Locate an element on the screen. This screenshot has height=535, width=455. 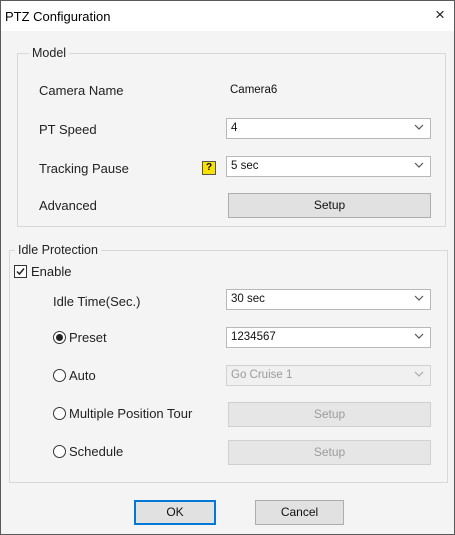
cancel-button: Cancel is located at coordinates (299, 512).